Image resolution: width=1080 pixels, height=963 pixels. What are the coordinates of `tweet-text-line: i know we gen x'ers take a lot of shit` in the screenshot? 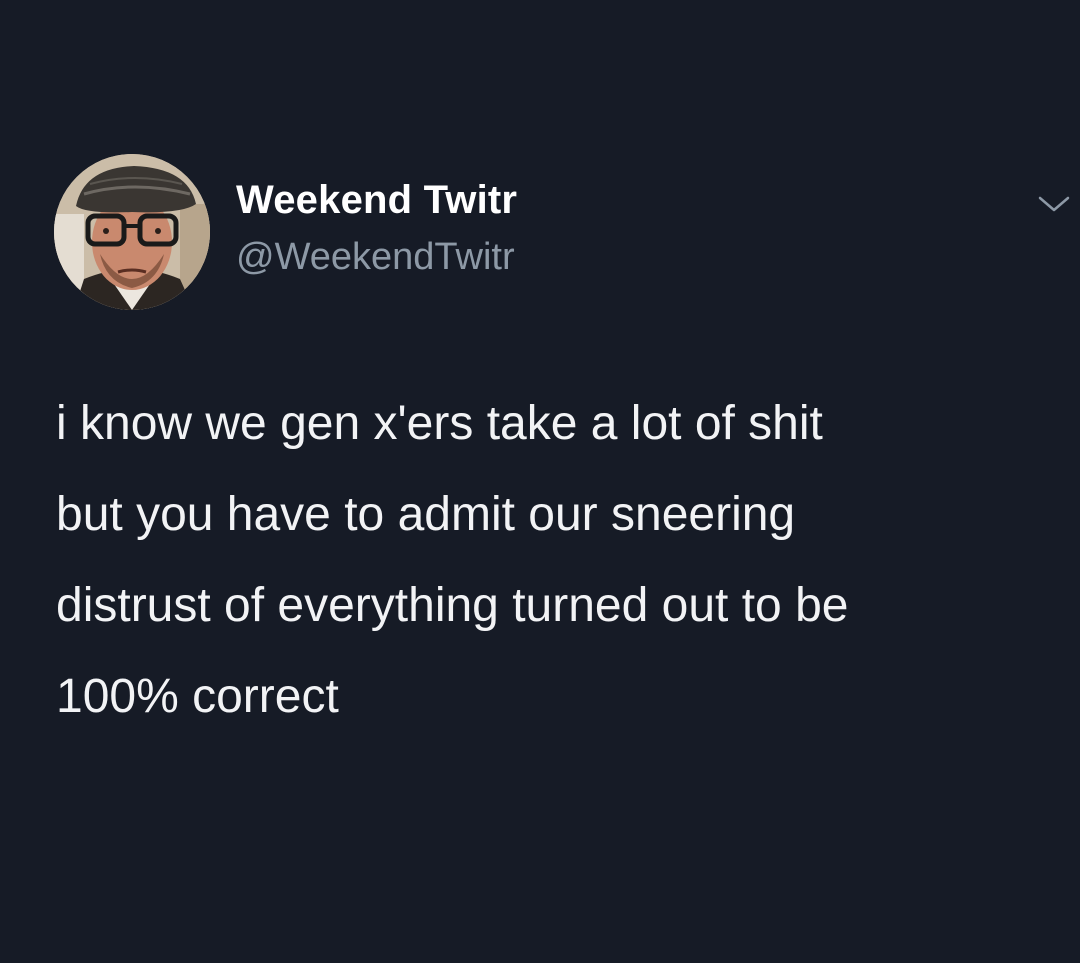 It's located at (439, 423).